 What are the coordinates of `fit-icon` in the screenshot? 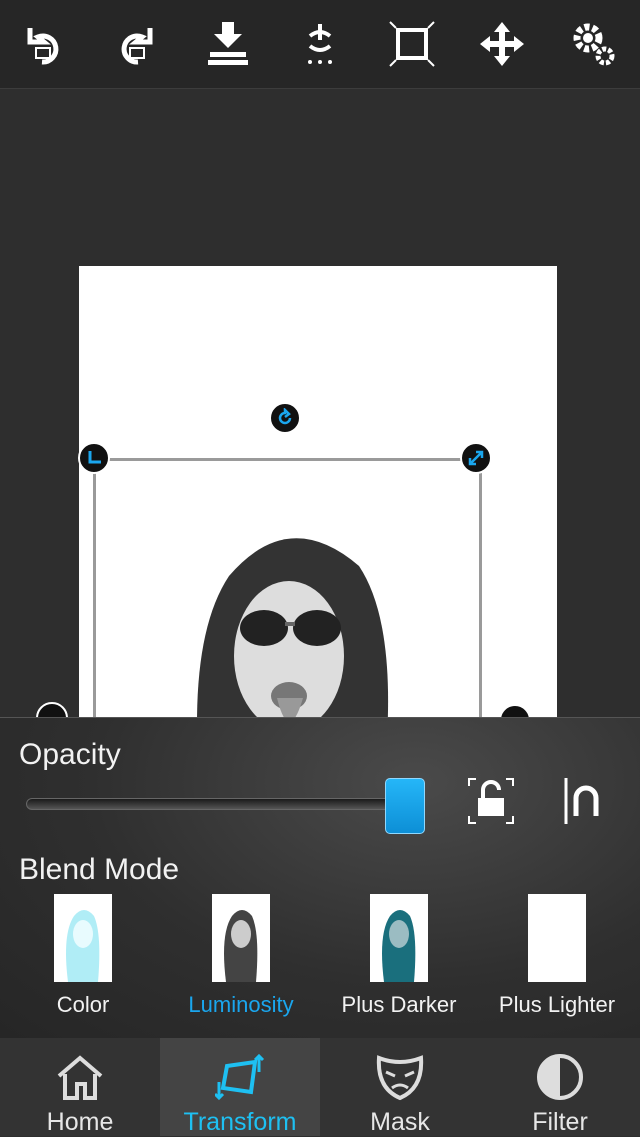 It's located at (412, 44).